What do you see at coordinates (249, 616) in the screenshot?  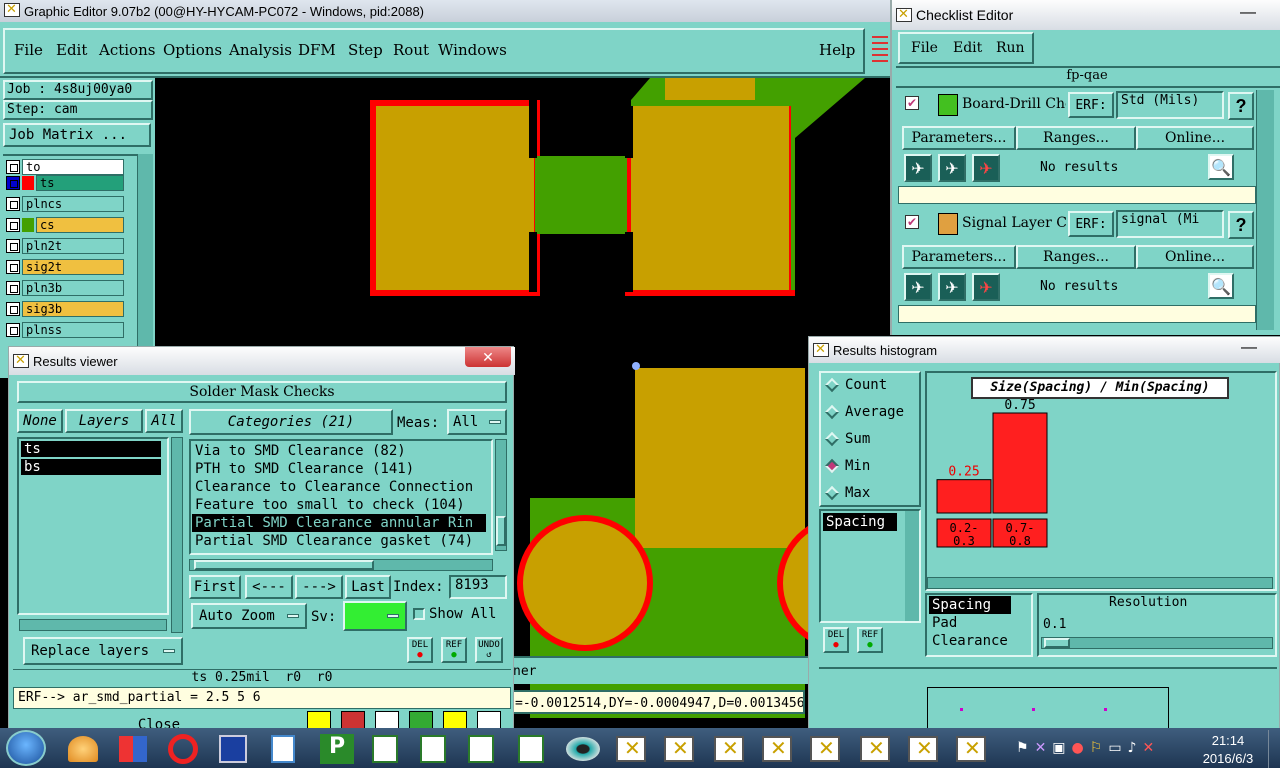 I see `auto-zoom-dropdown: Auto Zoom` at bounding box center [249, 616].